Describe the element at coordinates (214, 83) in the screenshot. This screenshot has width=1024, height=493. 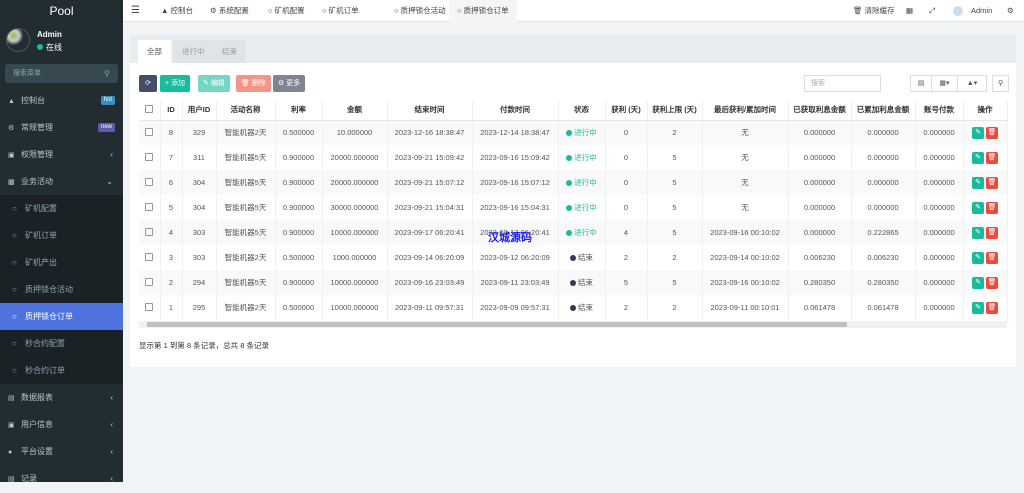
I see `edit-button: ✎ 编辑` at that location.